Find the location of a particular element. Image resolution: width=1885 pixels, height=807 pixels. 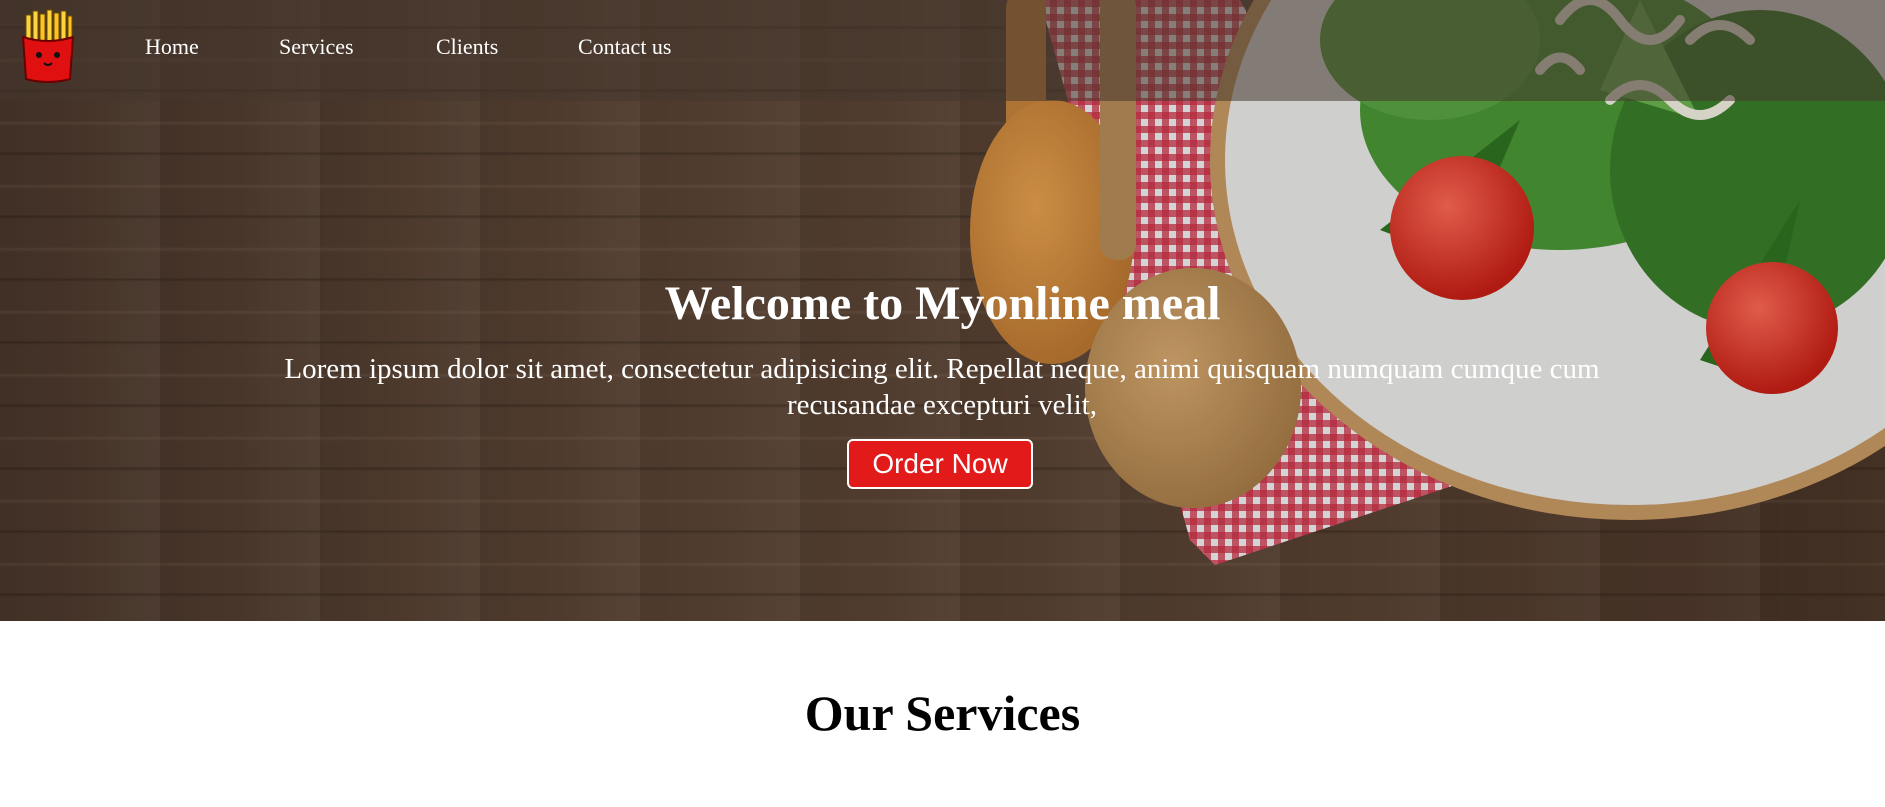

services-section-title: Our Services is located at coordinates (942, 713).